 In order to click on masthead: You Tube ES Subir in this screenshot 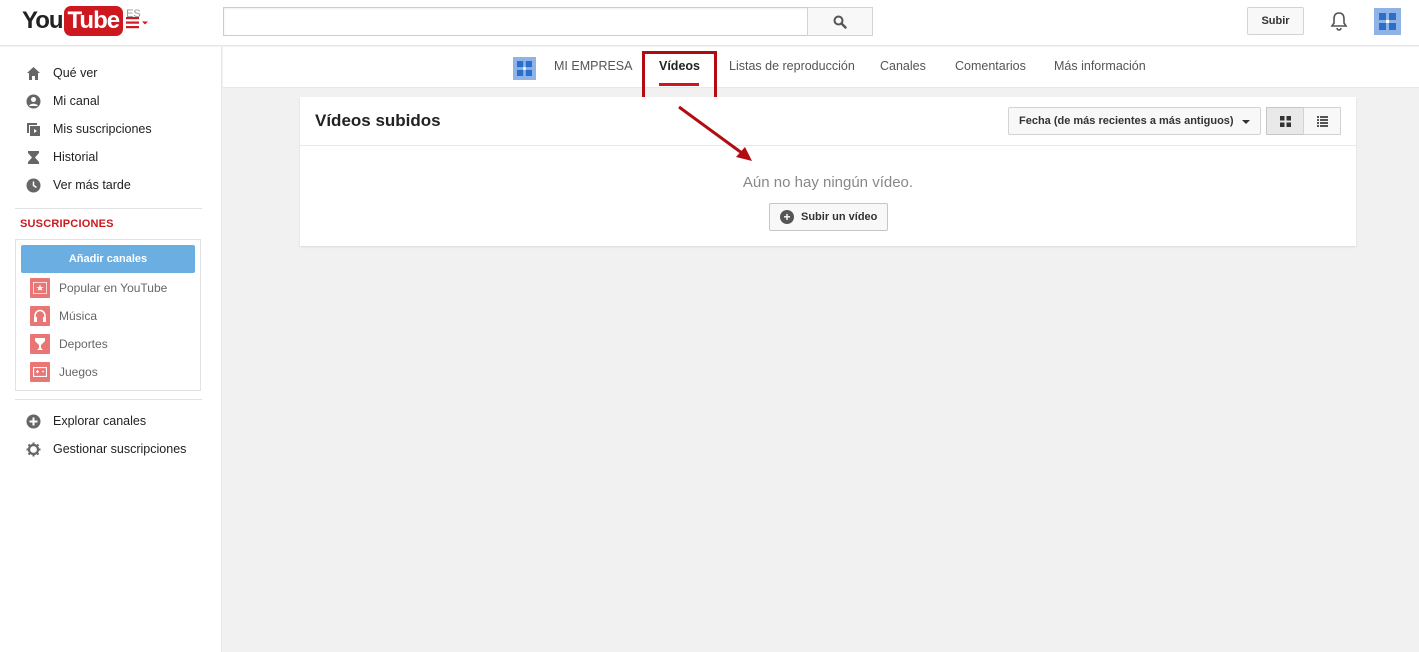, I will do `click(709, 23)`.